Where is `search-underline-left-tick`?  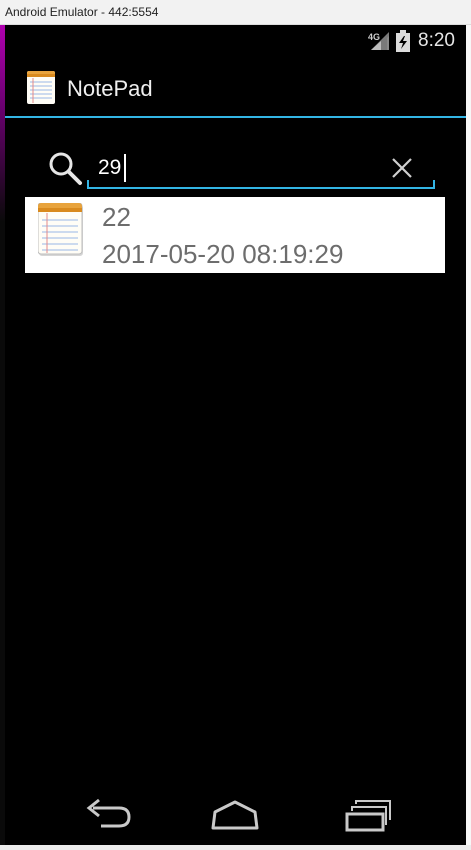 search-underline-left-tick is located at coordinates (88, 184).